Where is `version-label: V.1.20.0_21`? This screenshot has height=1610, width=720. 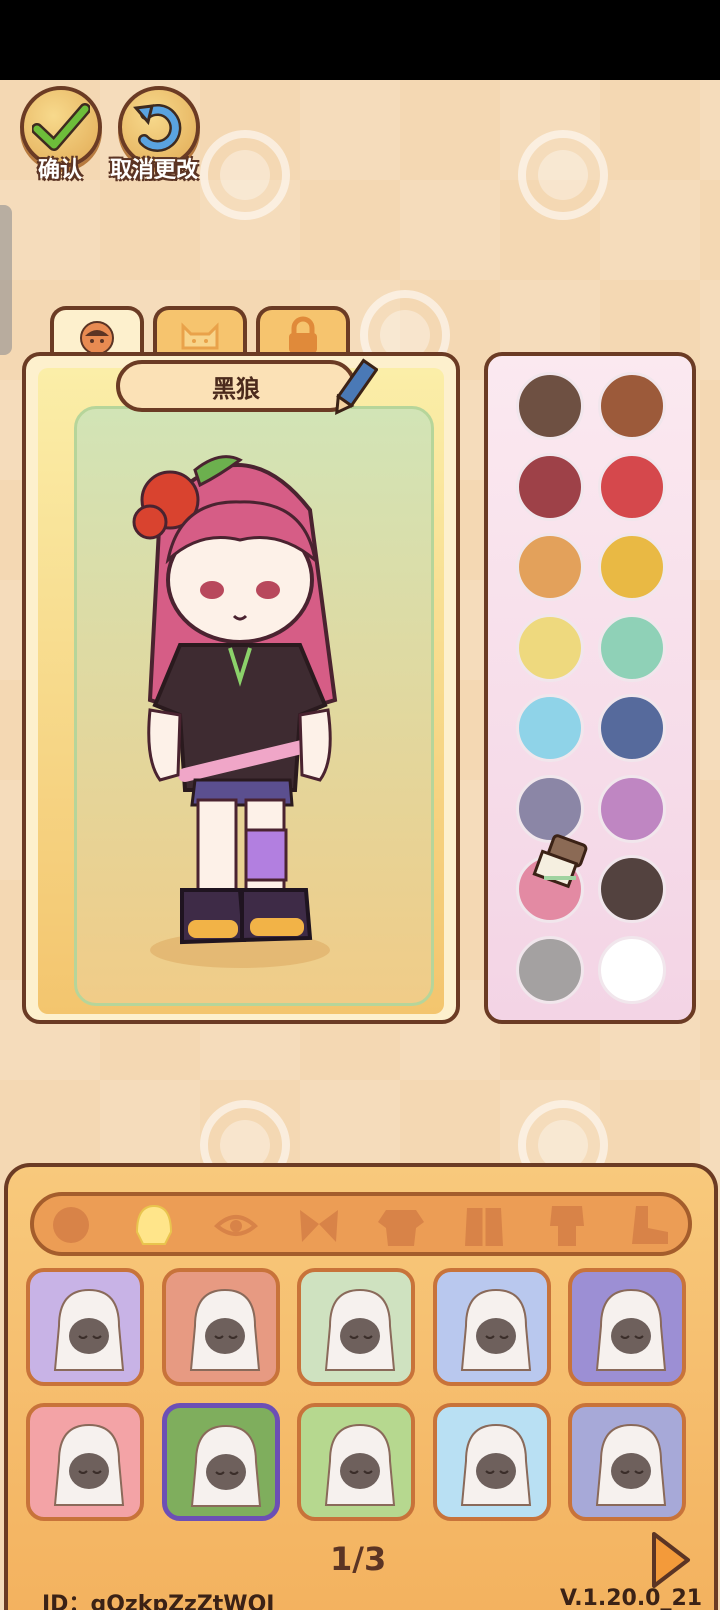
version-label: V.1.20.0_21 is located at coordinates (631, 1598).